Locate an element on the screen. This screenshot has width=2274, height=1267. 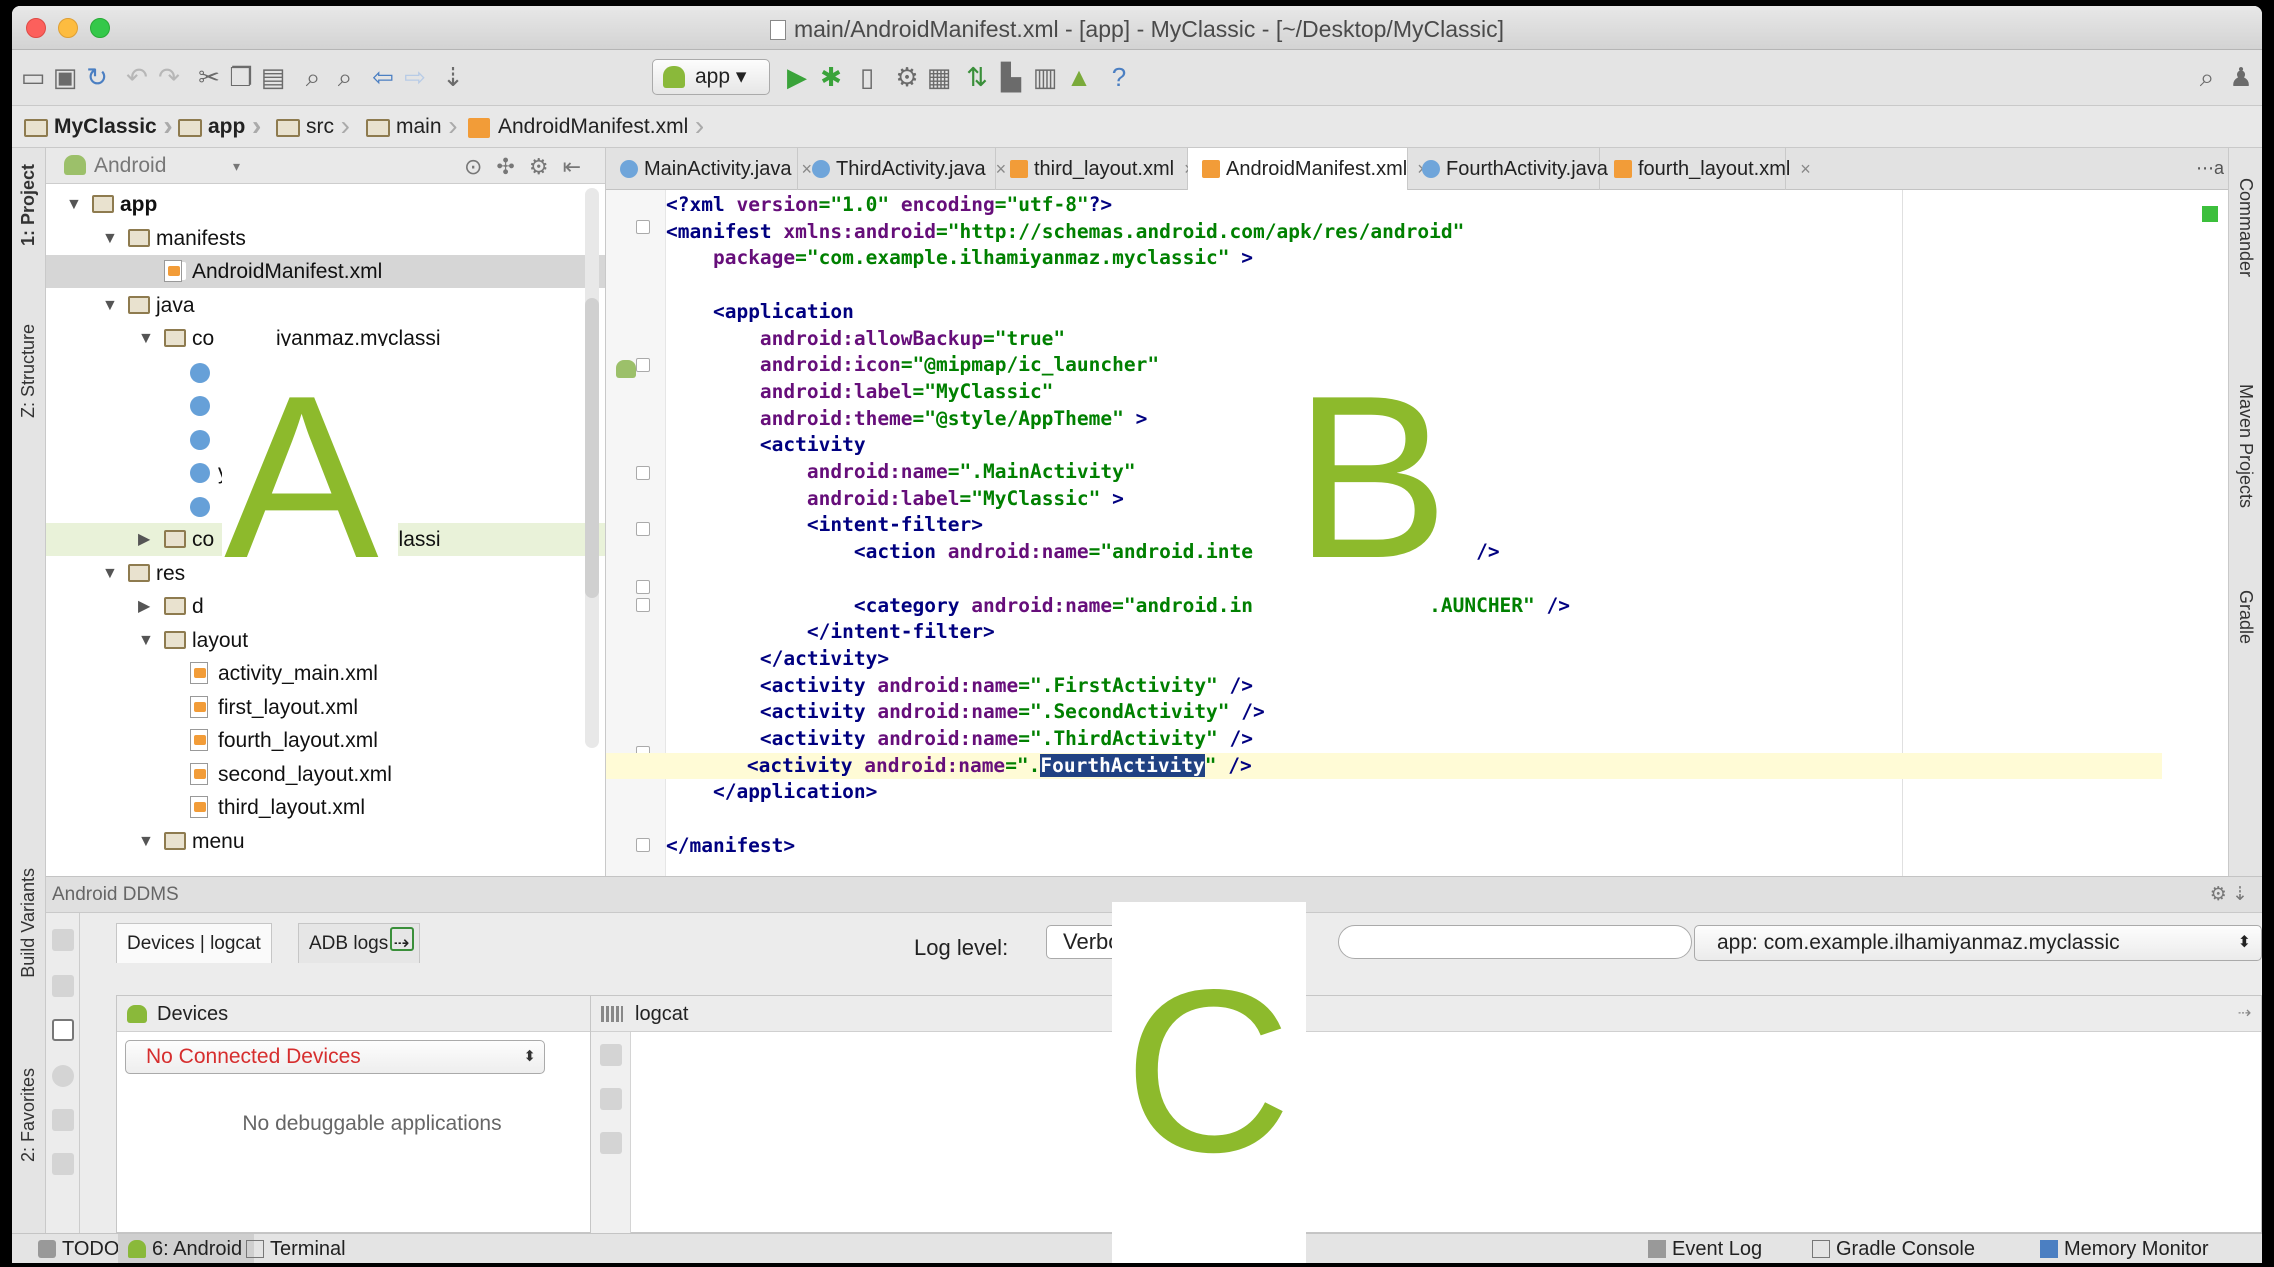
terminal-tool-button: Terminal is located at coordinates (297, 1248).